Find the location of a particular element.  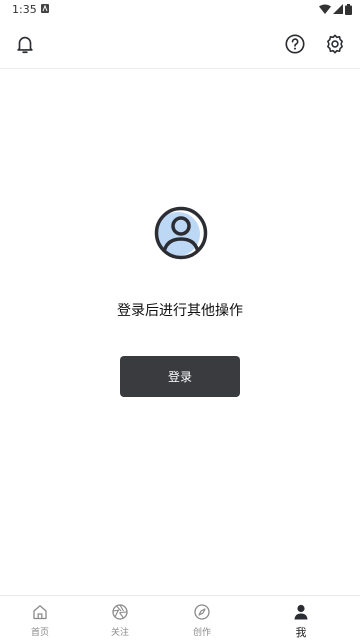

person-icon is located at coordinates (301, 612).